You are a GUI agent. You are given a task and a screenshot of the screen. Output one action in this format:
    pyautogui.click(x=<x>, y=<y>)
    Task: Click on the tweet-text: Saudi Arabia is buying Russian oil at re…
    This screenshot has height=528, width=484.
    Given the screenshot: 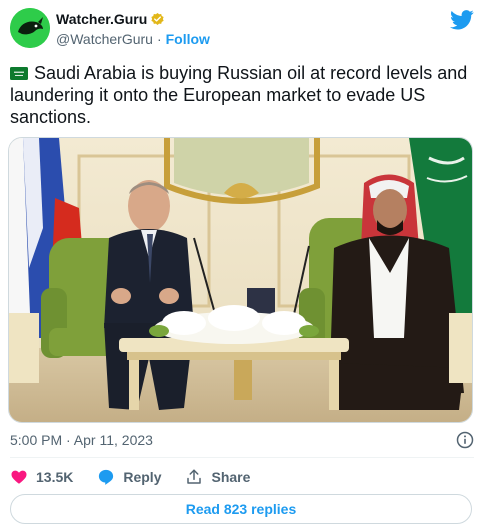 What is the action you would take?
    pyautogui.click(x=242, y=95)
    